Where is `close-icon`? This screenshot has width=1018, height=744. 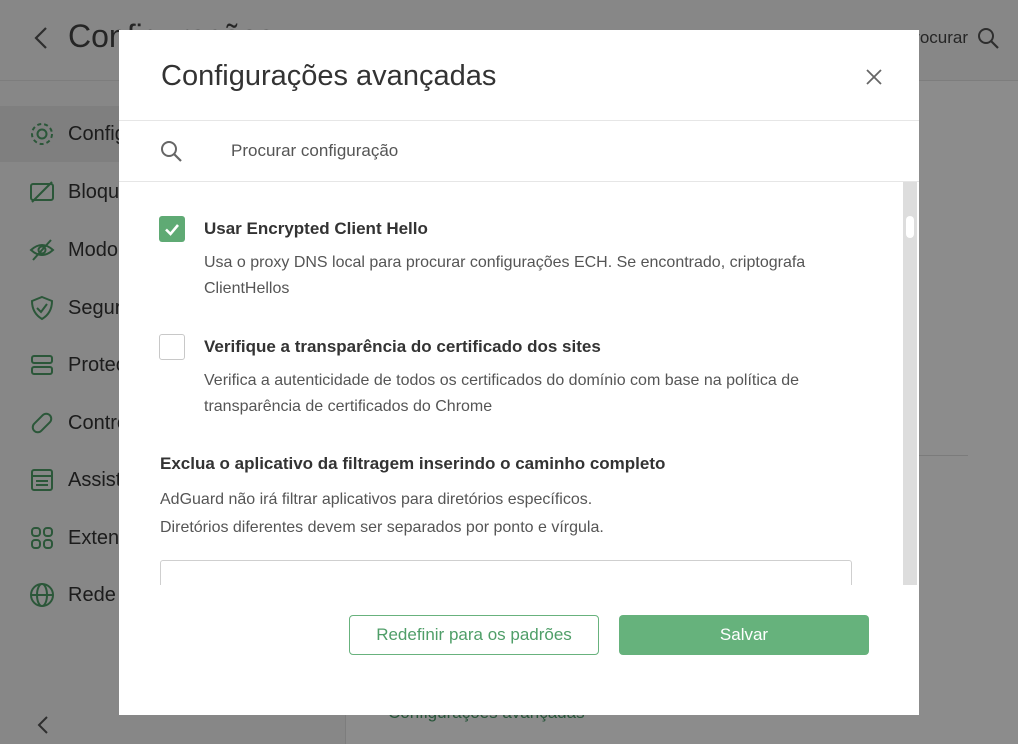
close-icon is located at coordinates (874, 77).